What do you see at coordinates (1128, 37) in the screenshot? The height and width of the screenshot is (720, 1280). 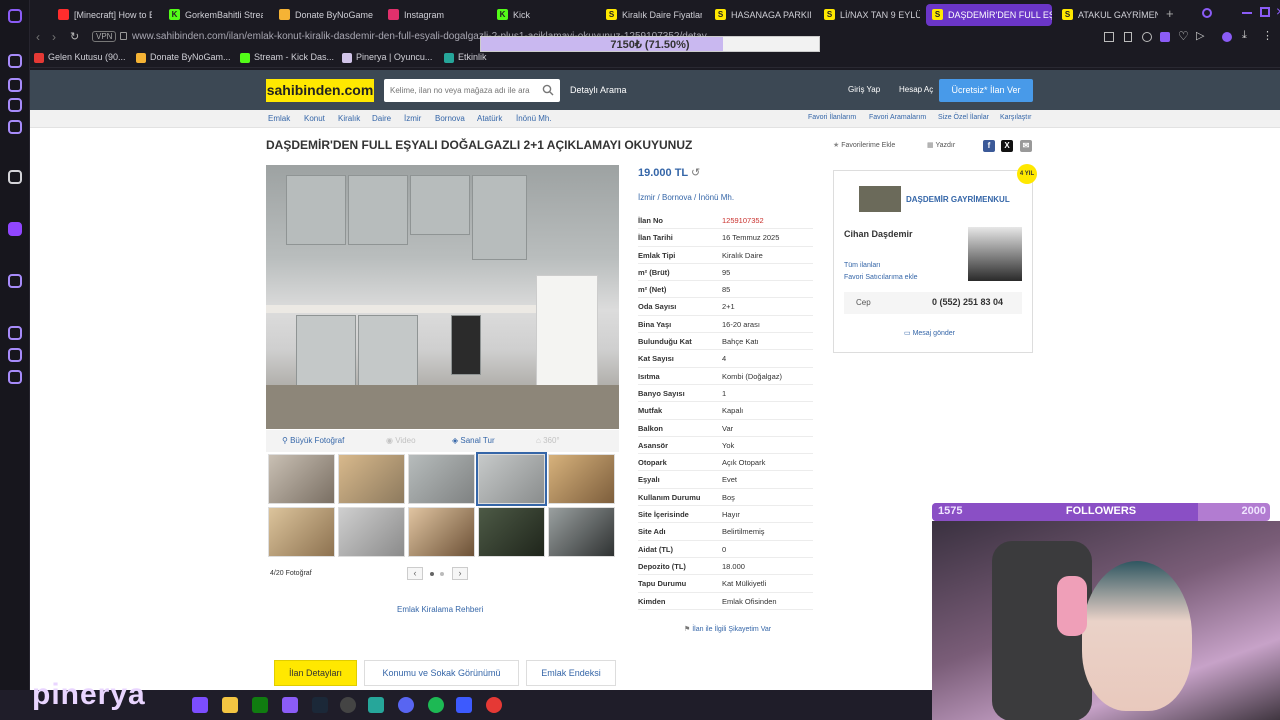 I see `bookmark-icon` at bounding box center [1128, 37].